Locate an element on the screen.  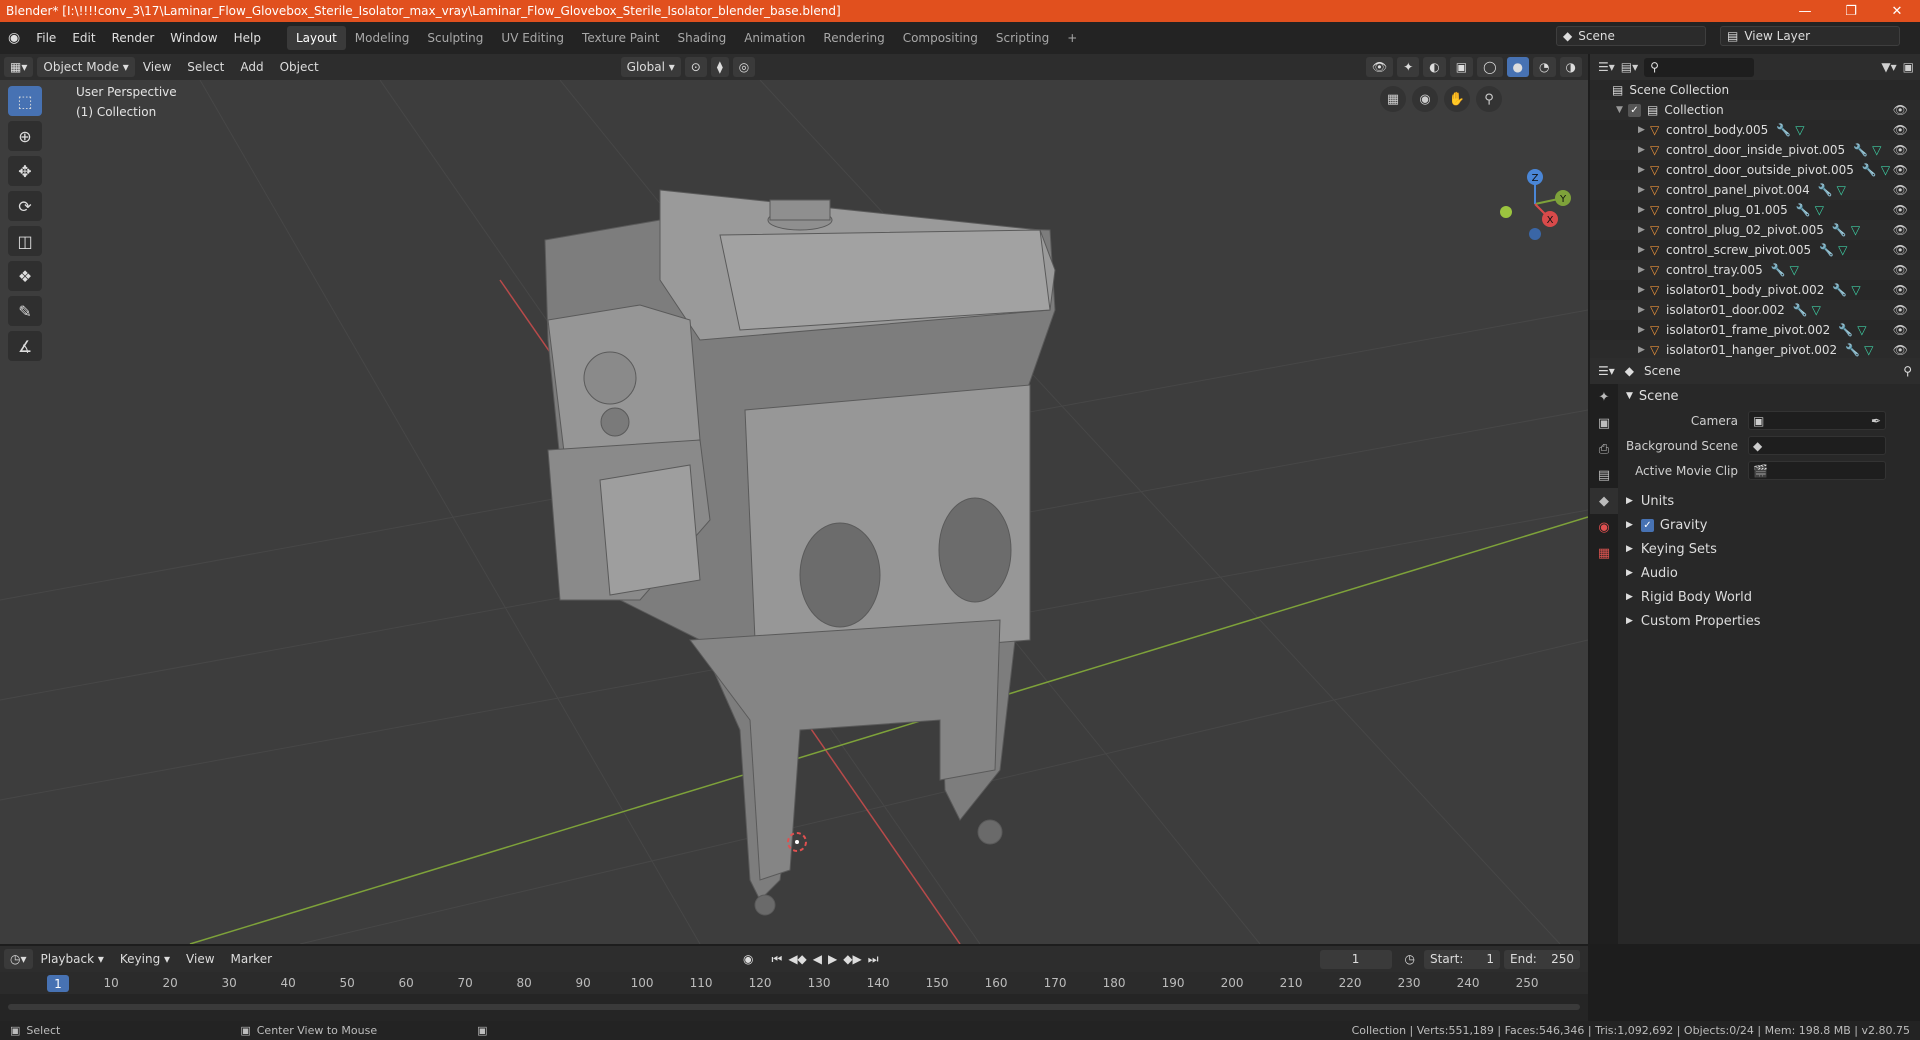
timeline-menu-marker: Marker is located at coordinates (251, 959).